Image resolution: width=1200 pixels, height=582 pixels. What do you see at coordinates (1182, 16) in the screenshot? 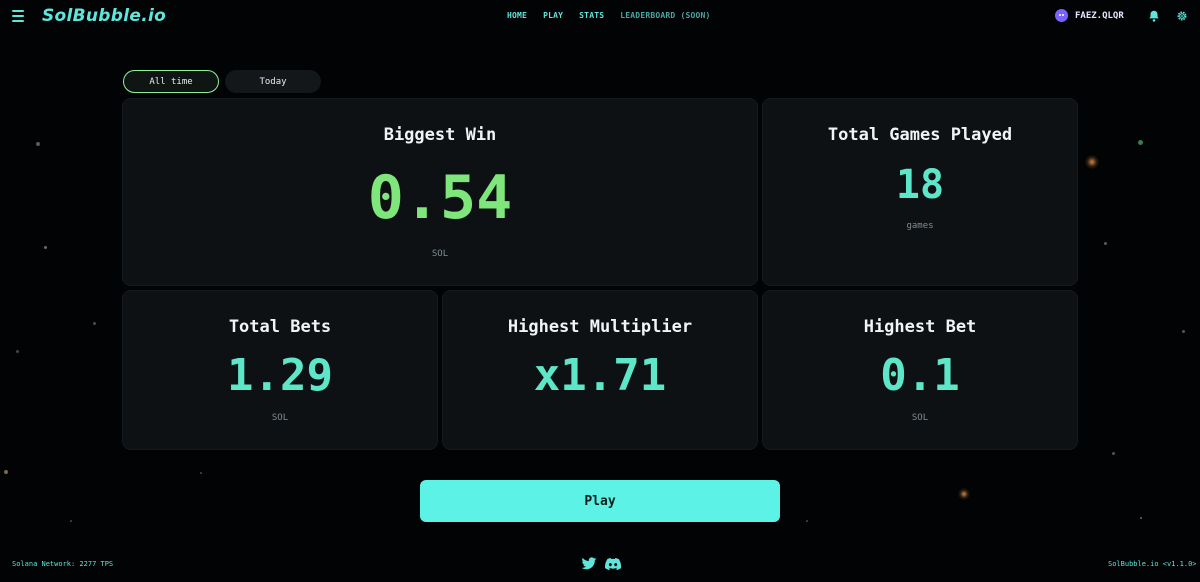
I see `gear-icon` at bounding box center [1182, 16].